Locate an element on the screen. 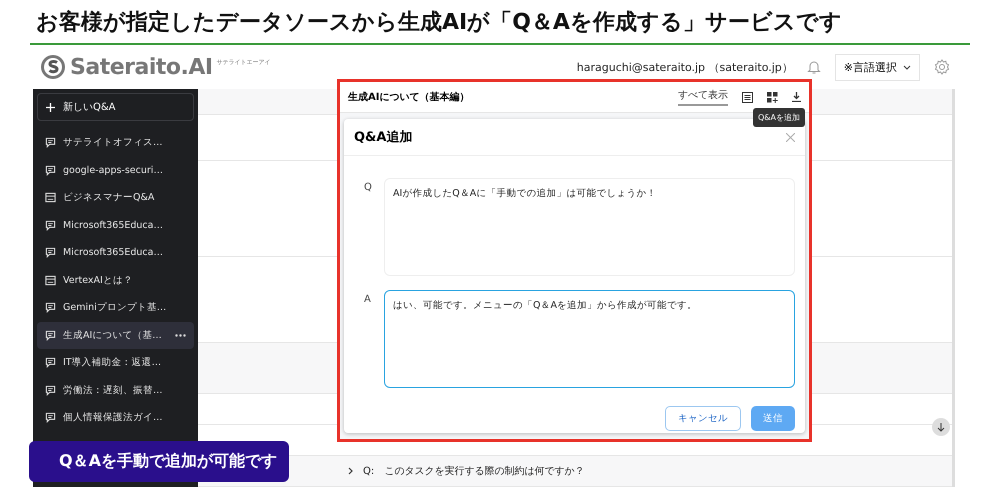  question-label: Q is located at coordinates (368, 188).